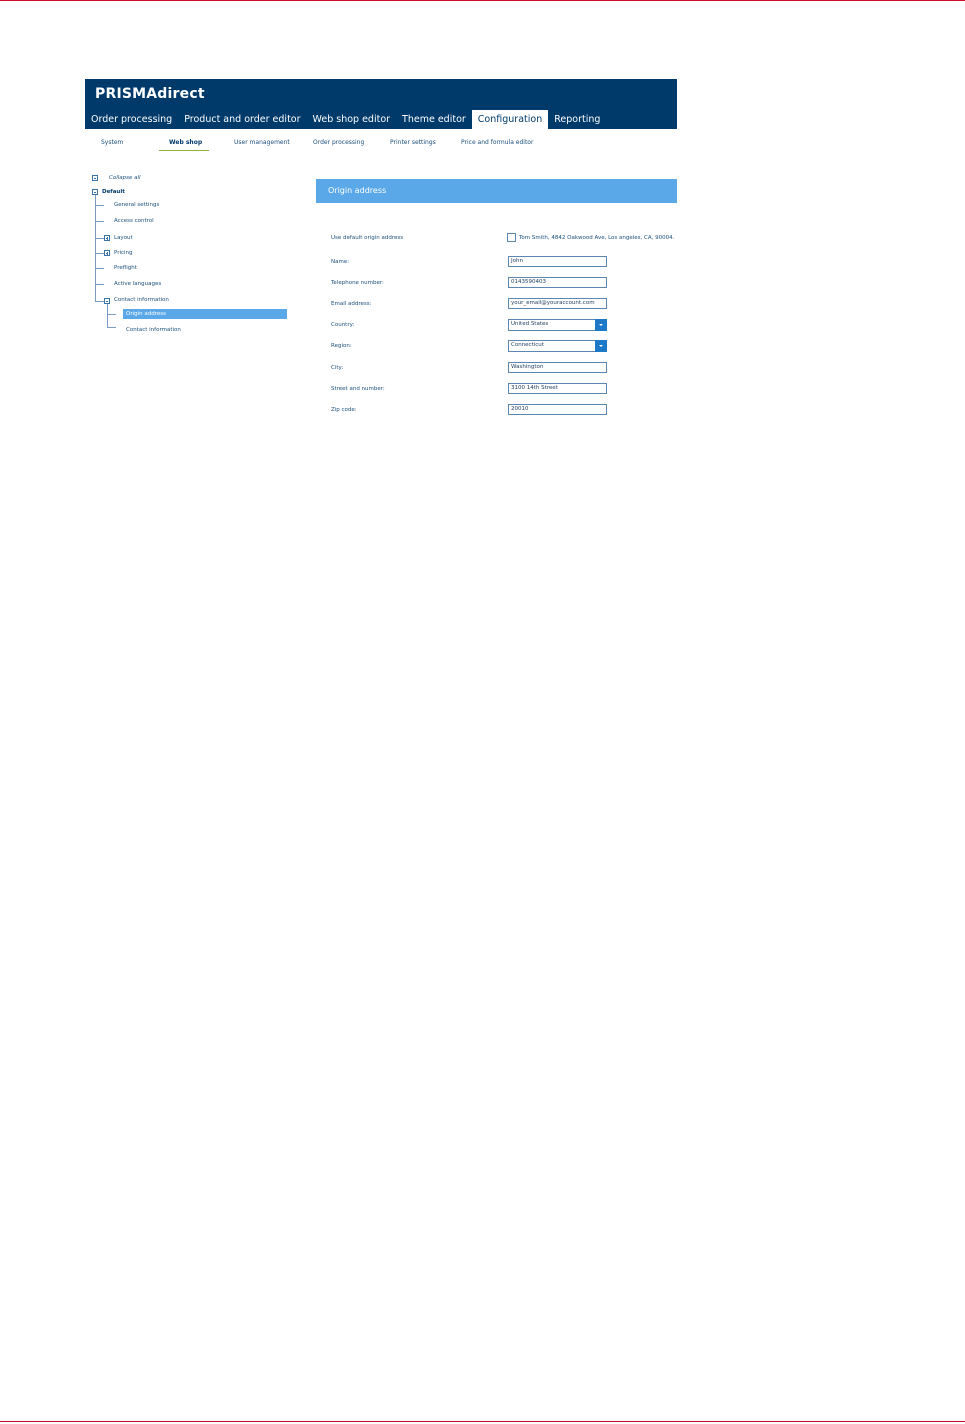 The width and height of the screenshot is (965, 1424). Describe the element at coordinates (95, 178) in the screenshot. I see `collapse-all-icon` at that location.